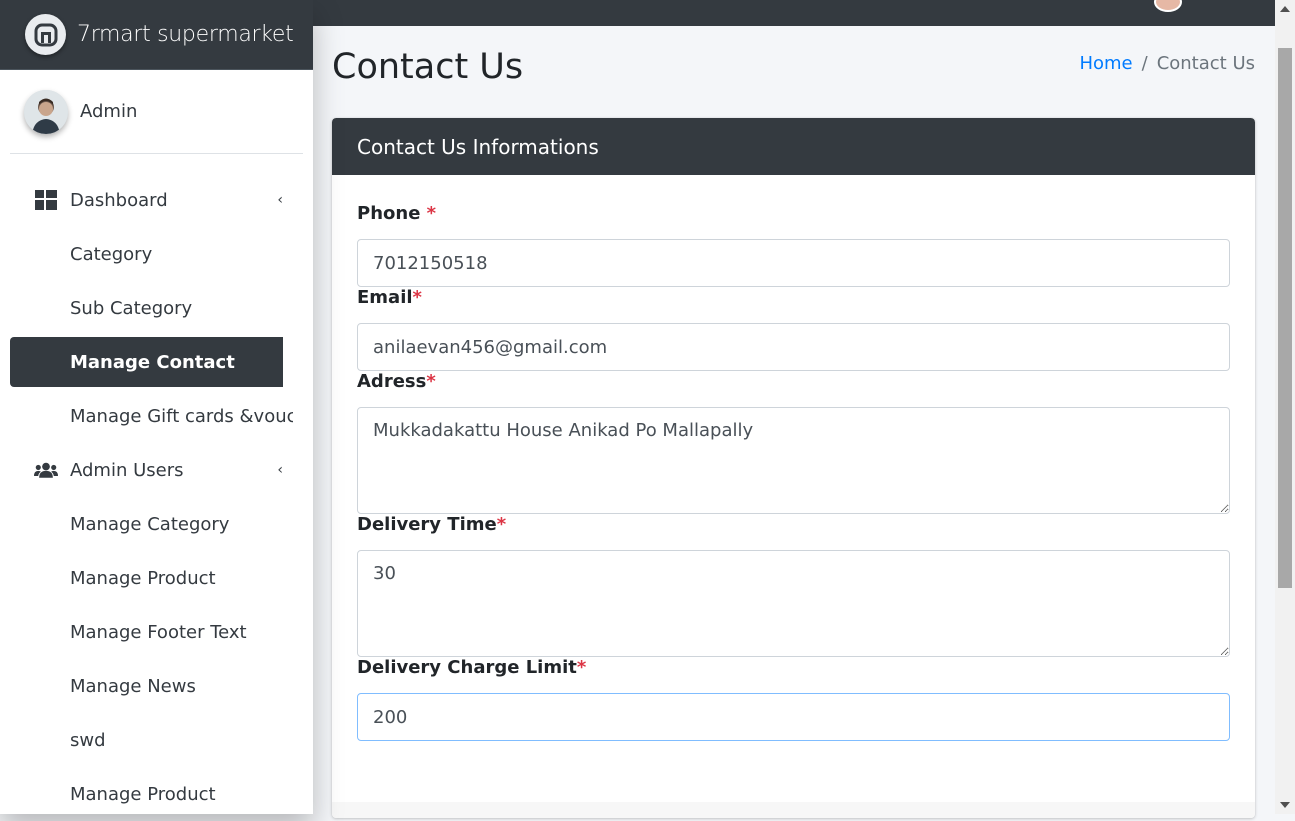 This screenshot has height=821, width=1295. Describe the element at coordinates (152, 362) in the screenshot. I see `sidebar-item-label: Manage Contact` at that location.